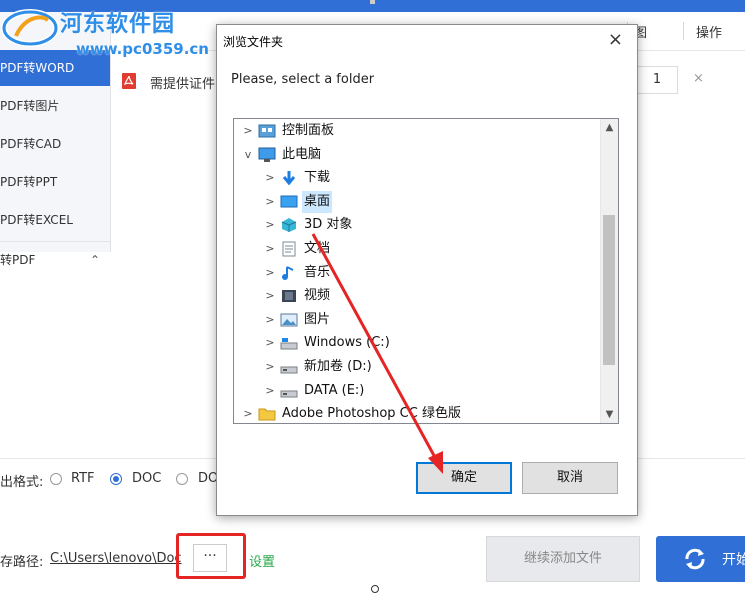 This screenshot has height=593, width=745. Describe the element at coordinates (267, 154) in the screenshot. I see `computer-icon` at that location.